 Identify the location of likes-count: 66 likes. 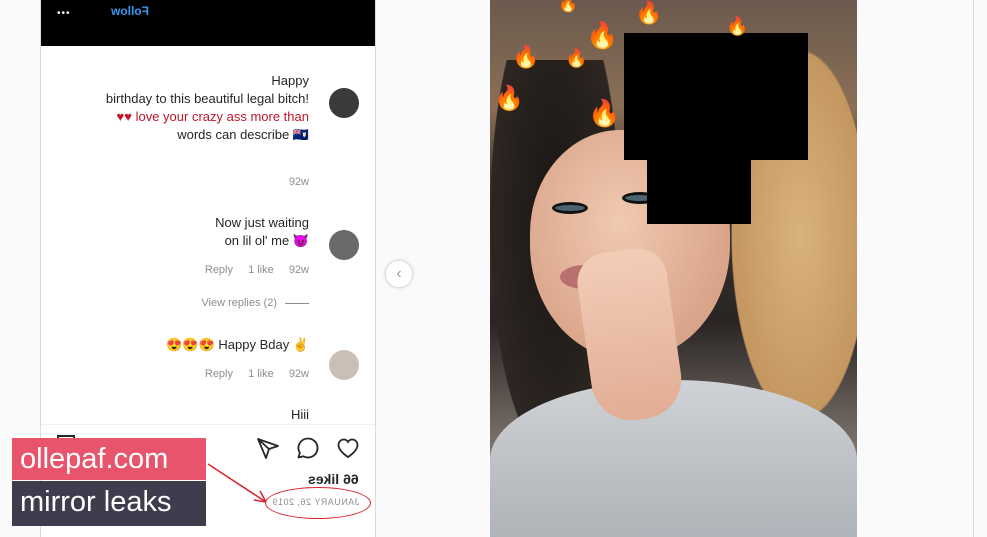
(333, 479).